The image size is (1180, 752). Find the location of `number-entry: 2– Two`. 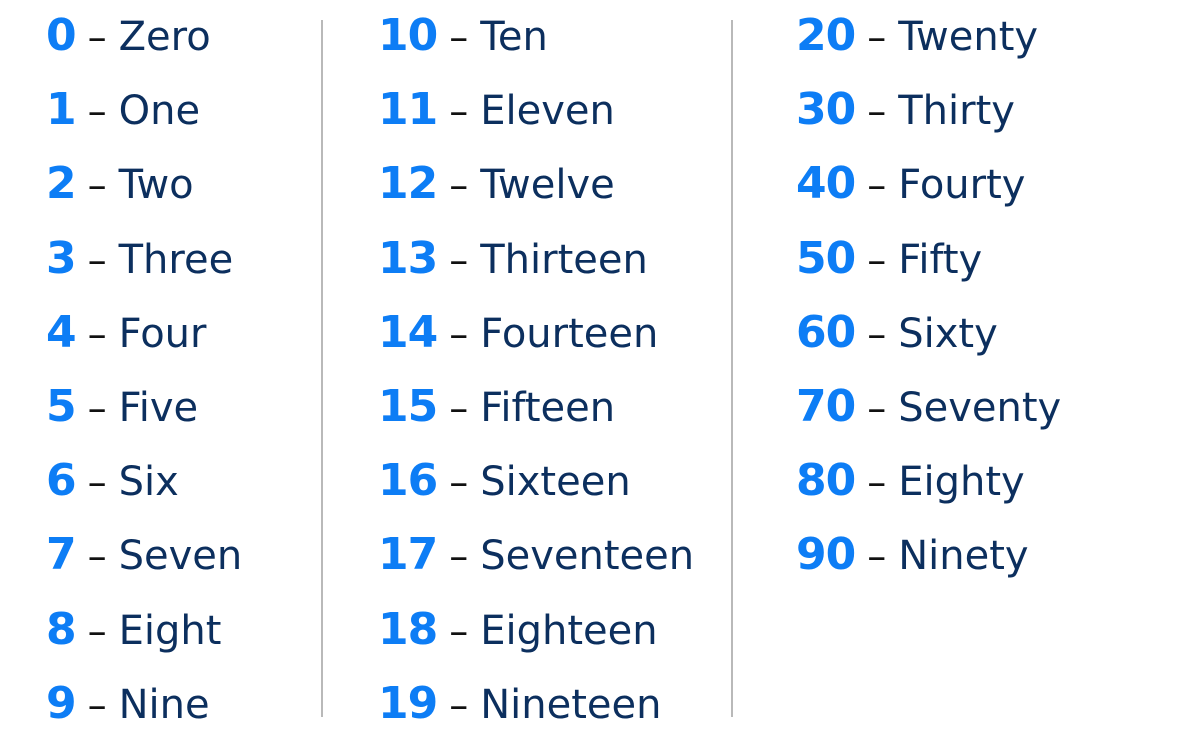

number-entry: 2– Two is located at coordinates (120, 195).